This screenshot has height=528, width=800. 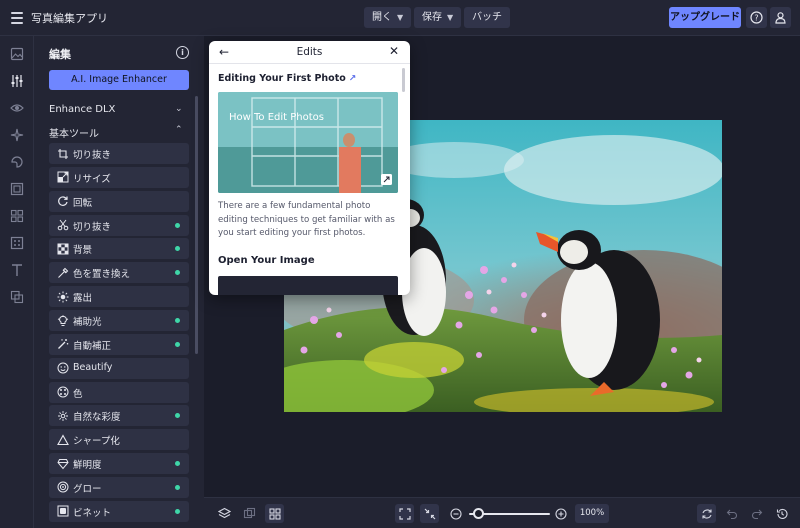 I want to click on panel-title: 編集, so click(x=60, y=54).